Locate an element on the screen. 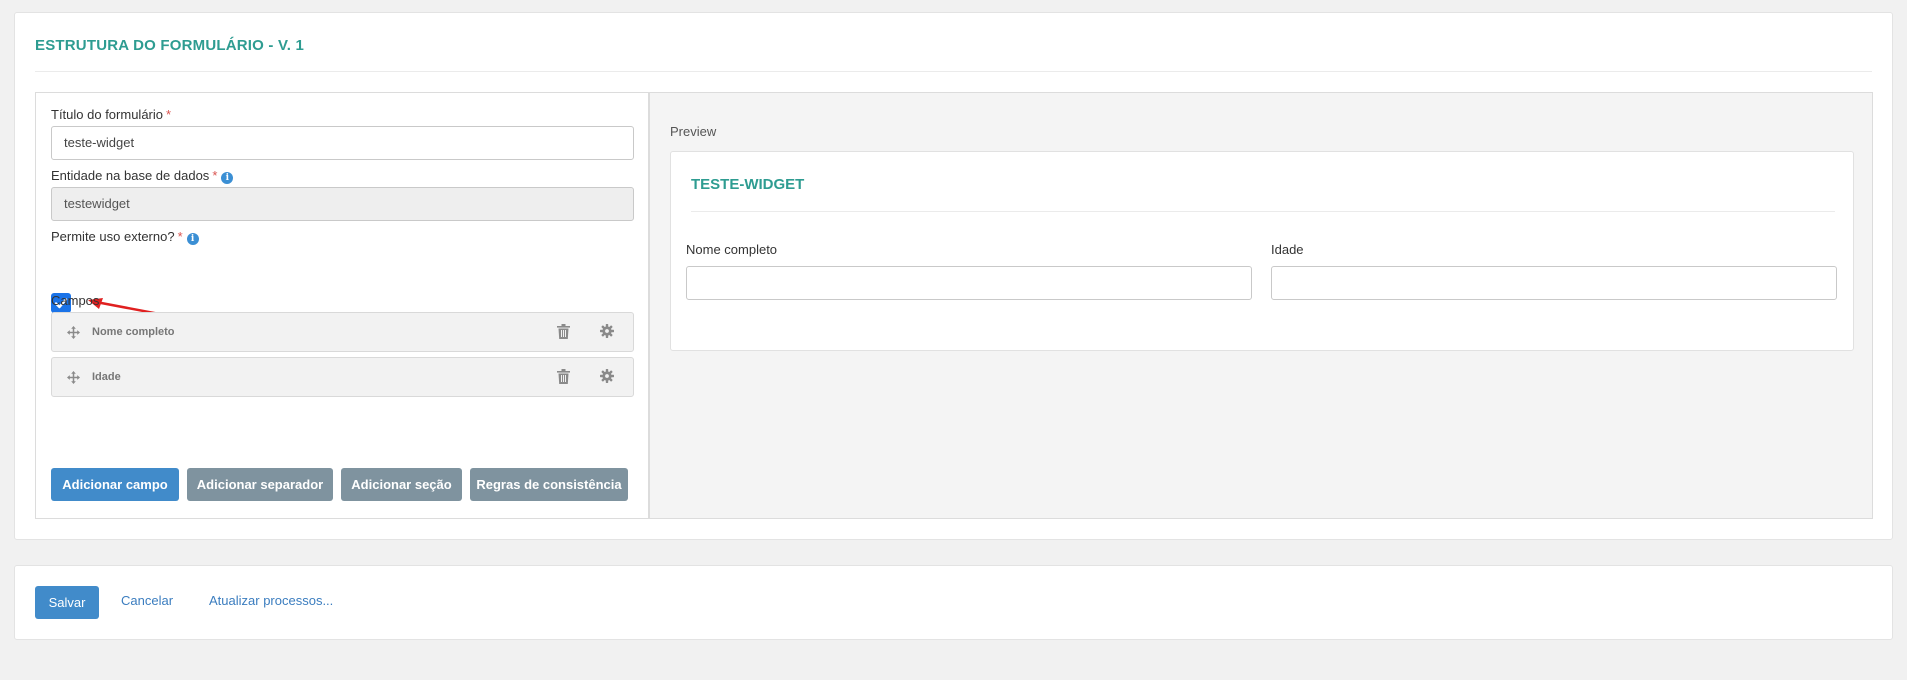  add-field-button: Adicionar campo is located at coordinates (115, 484).